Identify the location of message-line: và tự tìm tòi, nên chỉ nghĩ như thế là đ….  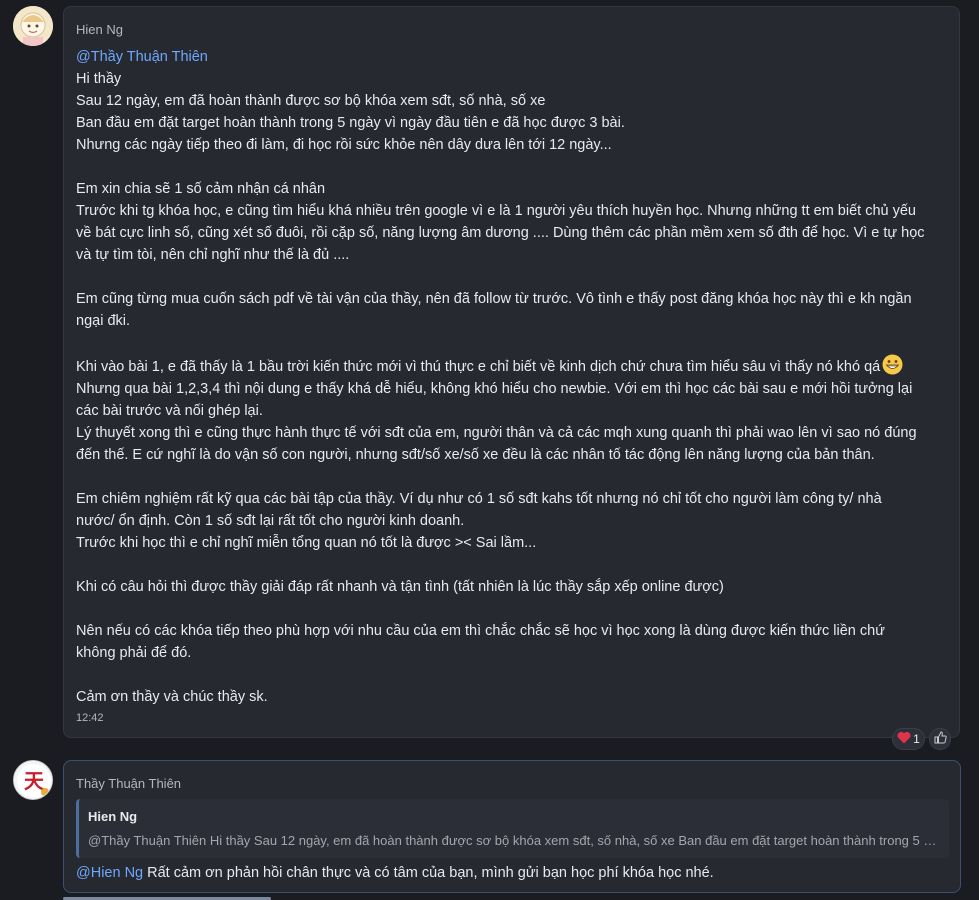
(213, 255).